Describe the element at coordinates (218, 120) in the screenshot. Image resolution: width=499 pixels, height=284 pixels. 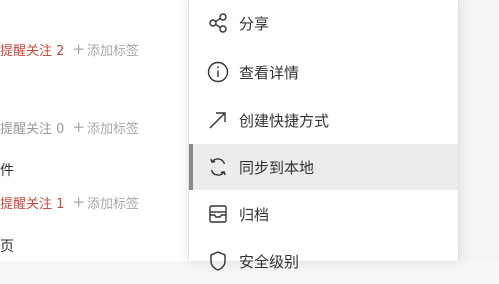
I see `shortcut-arrow-icon` at that location.